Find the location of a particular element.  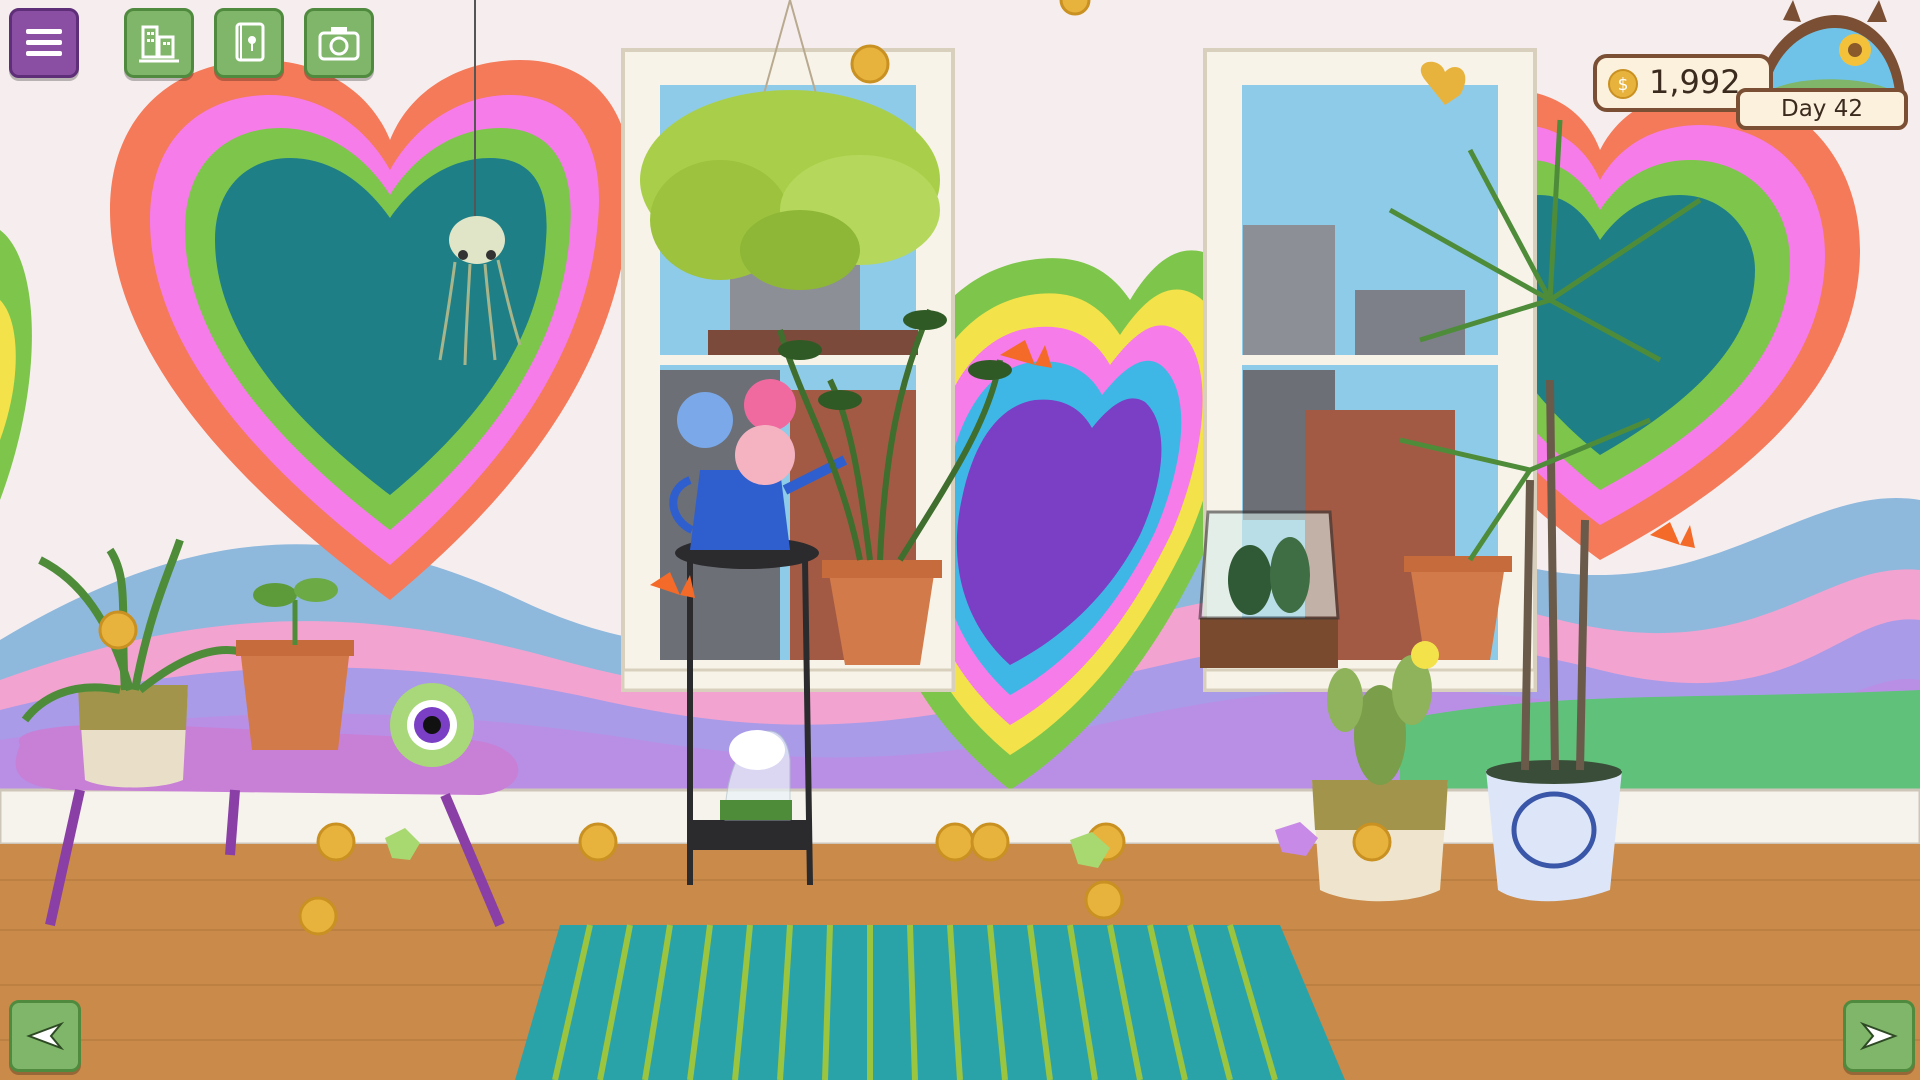

eyeball-plant is located at coordinates (432, 725).